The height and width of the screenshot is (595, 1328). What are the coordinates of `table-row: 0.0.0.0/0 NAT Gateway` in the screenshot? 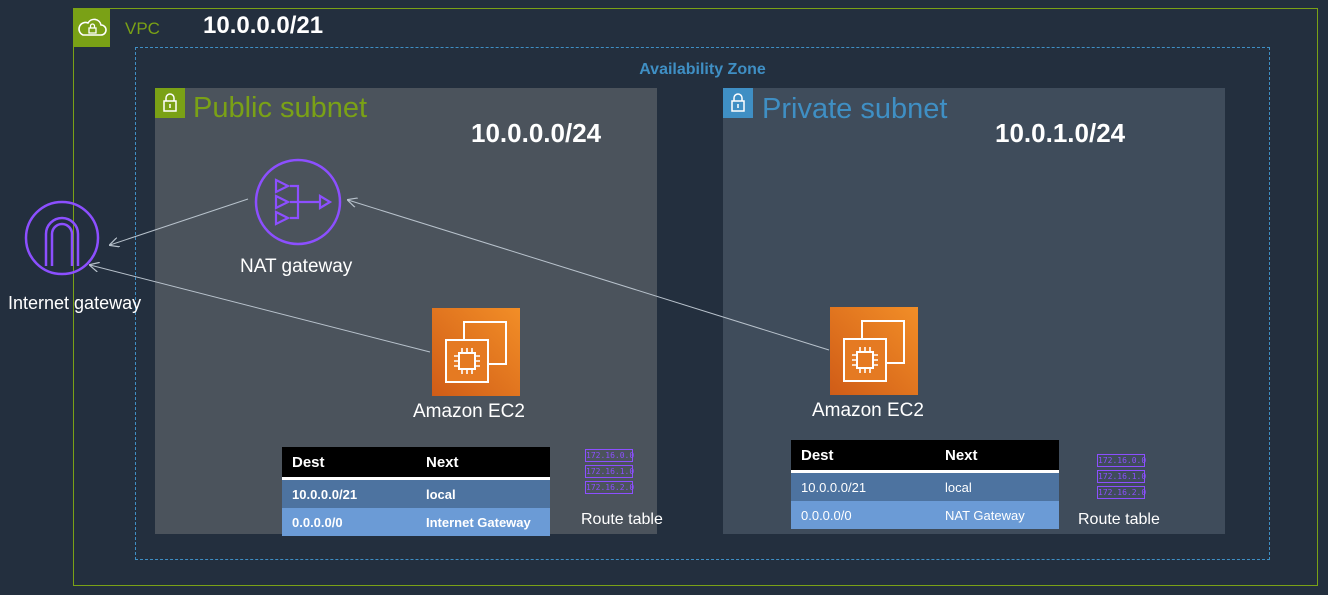 It's located at (925, 515).